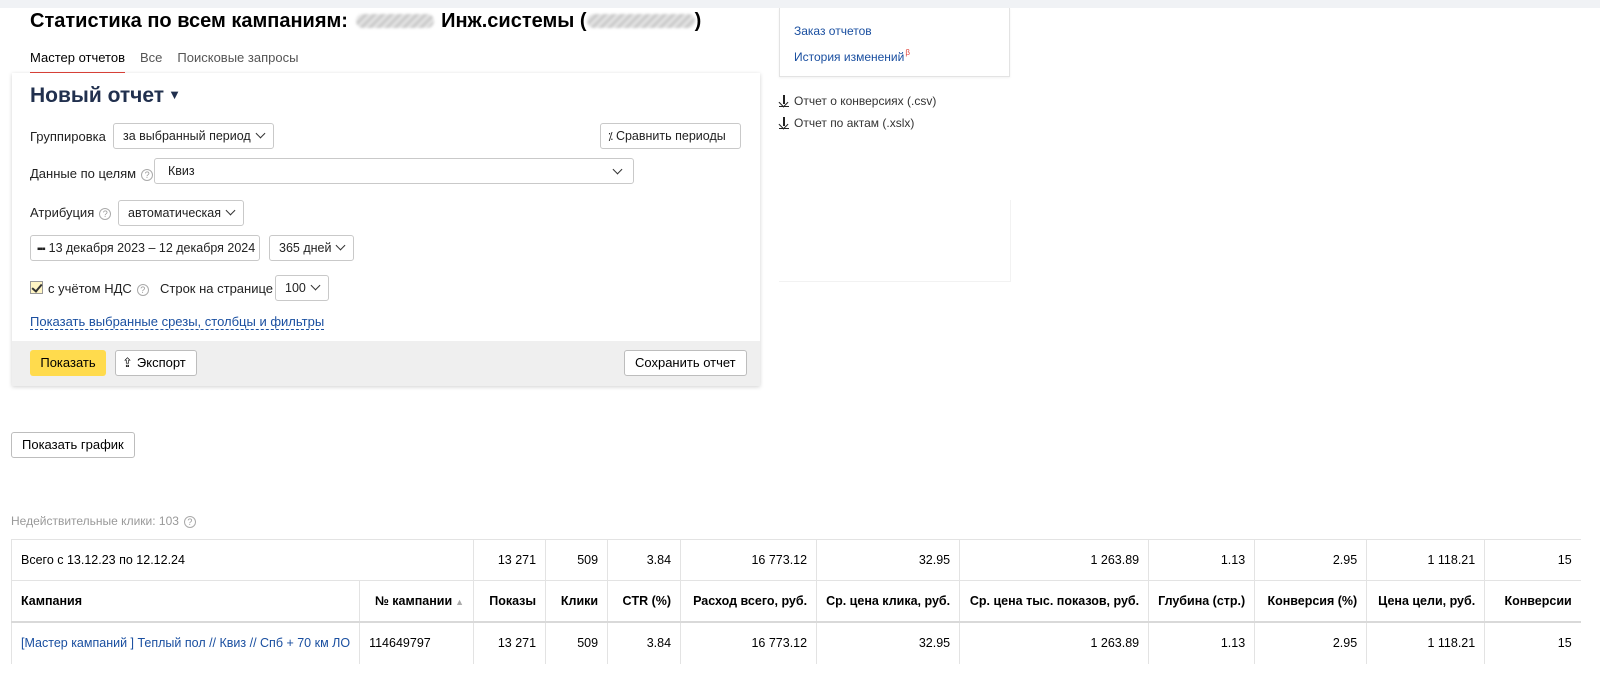 This screenshot has width=1600, height=688. I want to click on total-depth: 1.13, so click(1201, 560).